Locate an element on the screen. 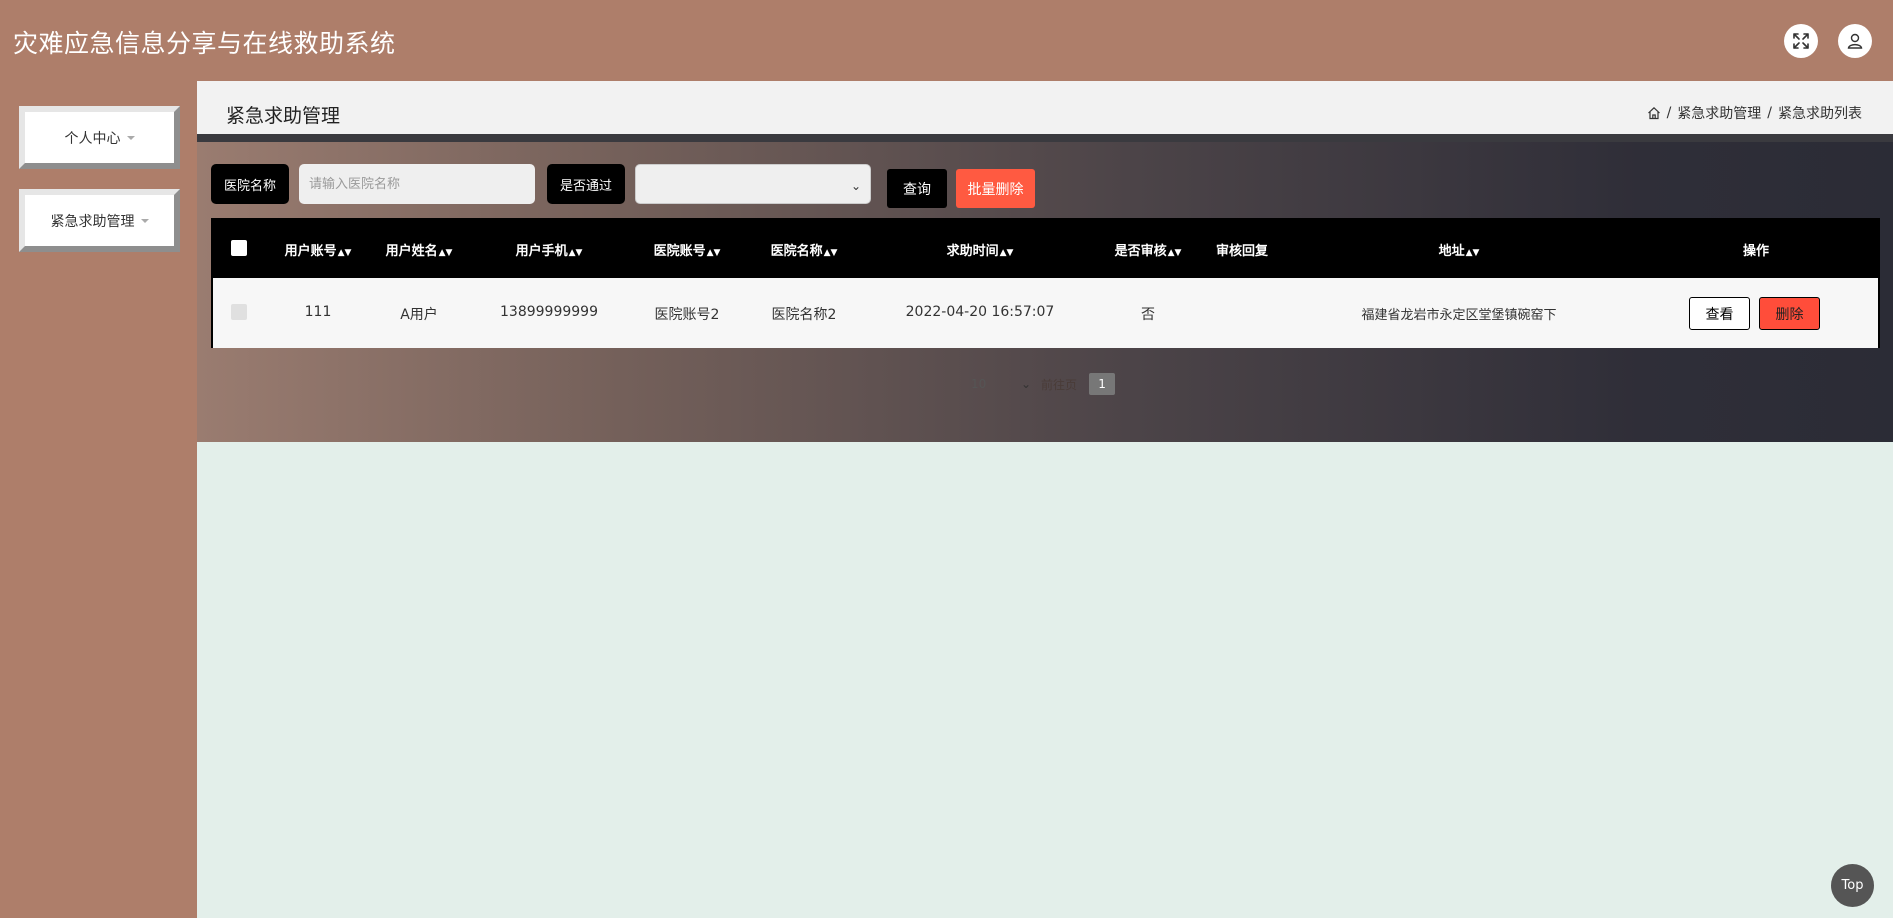  cell-hospital-account: 医院账号2 is located at coordinates (687, 315).